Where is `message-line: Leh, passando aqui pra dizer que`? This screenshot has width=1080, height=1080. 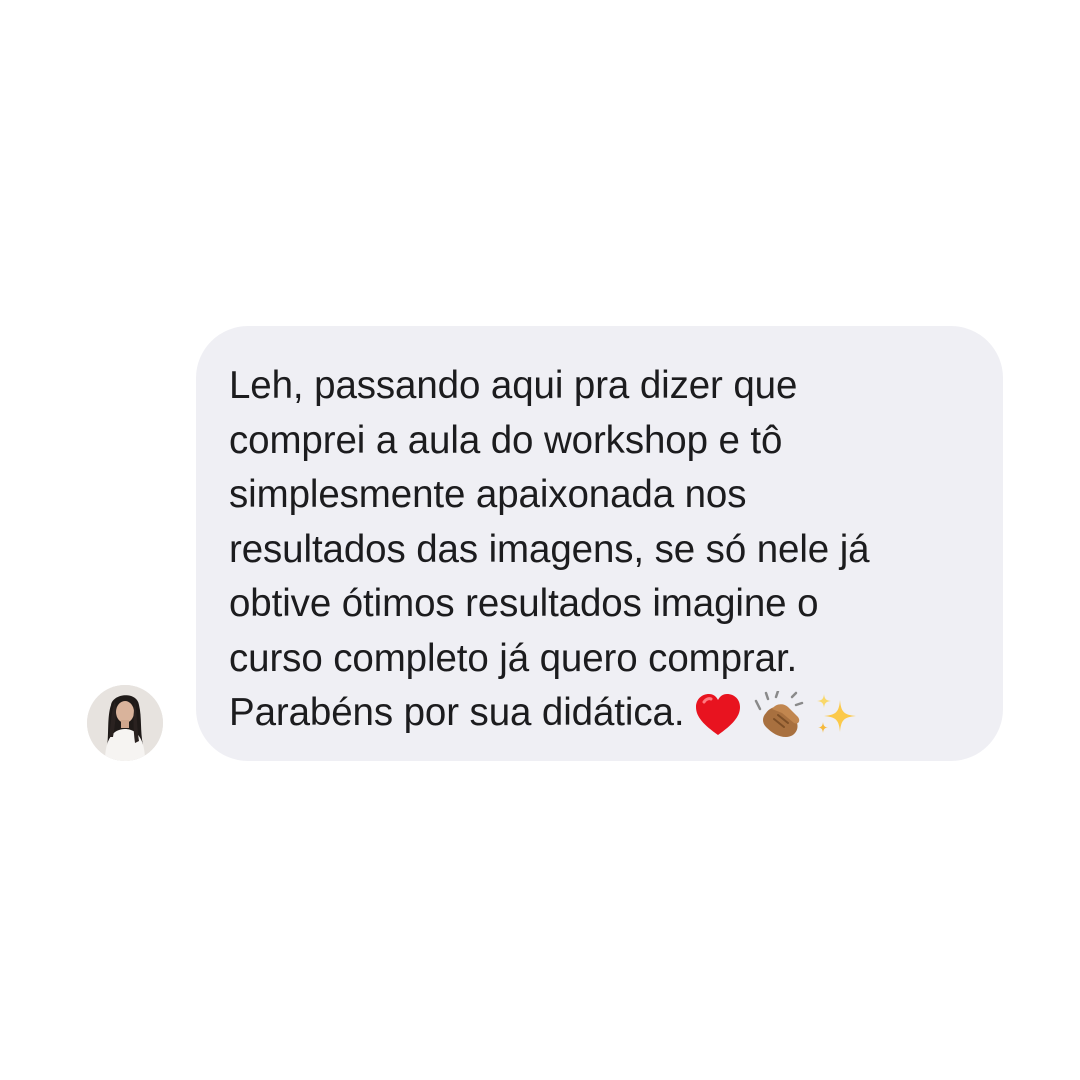
message-line: Leh, passando aqui pra dizer que is located at coordinates (513, 385).